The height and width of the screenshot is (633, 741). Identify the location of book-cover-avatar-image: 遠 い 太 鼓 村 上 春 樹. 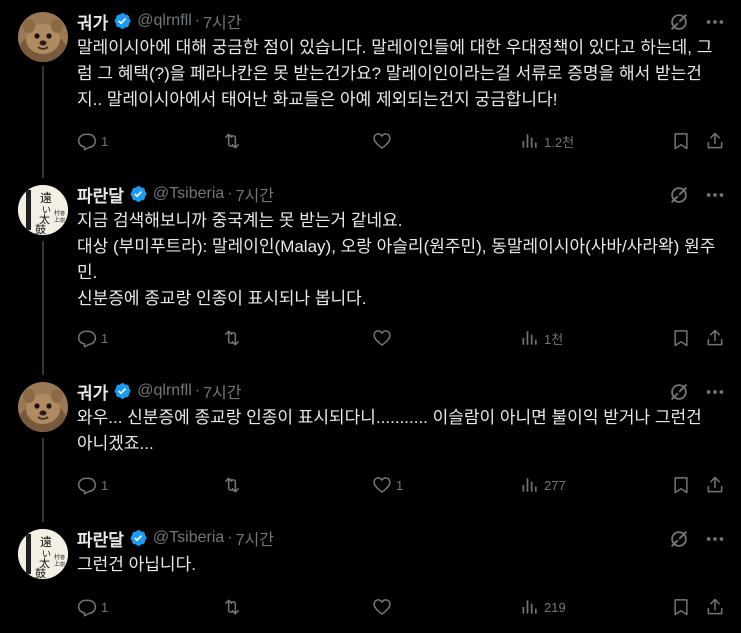
(43, 554).